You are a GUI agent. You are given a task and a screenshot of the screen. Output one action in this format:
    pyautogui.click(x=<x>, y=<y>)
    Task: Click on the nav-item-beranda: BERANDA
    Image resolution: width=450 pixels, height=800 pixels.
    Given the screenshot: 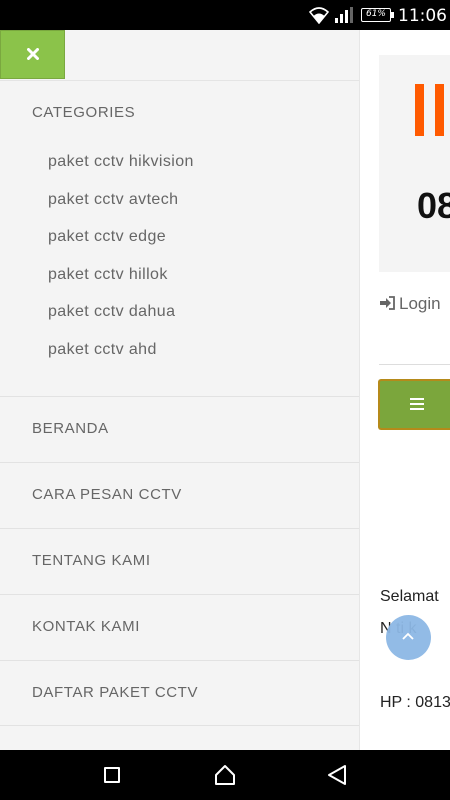 What is the action you would take?
    pyautogui.click(x=179, y=429)
    